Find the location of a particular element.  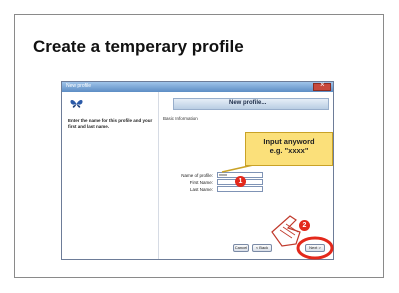

annotation-overlay is located at coordinates (277, 211).